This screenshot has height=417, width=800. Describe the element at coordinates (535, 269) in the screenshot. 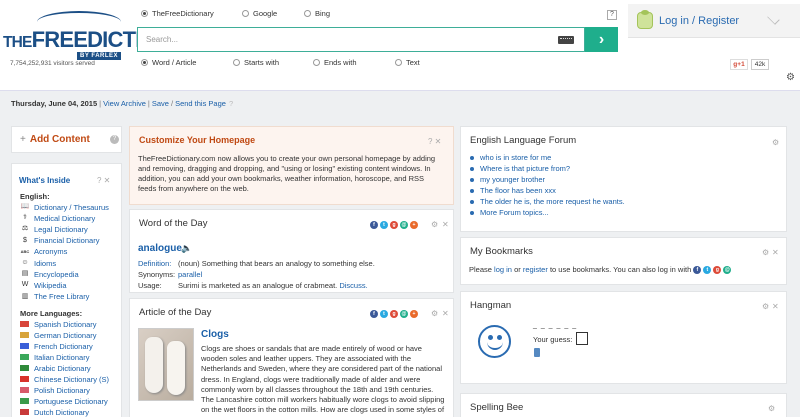

I see `register-link: register` at that location.